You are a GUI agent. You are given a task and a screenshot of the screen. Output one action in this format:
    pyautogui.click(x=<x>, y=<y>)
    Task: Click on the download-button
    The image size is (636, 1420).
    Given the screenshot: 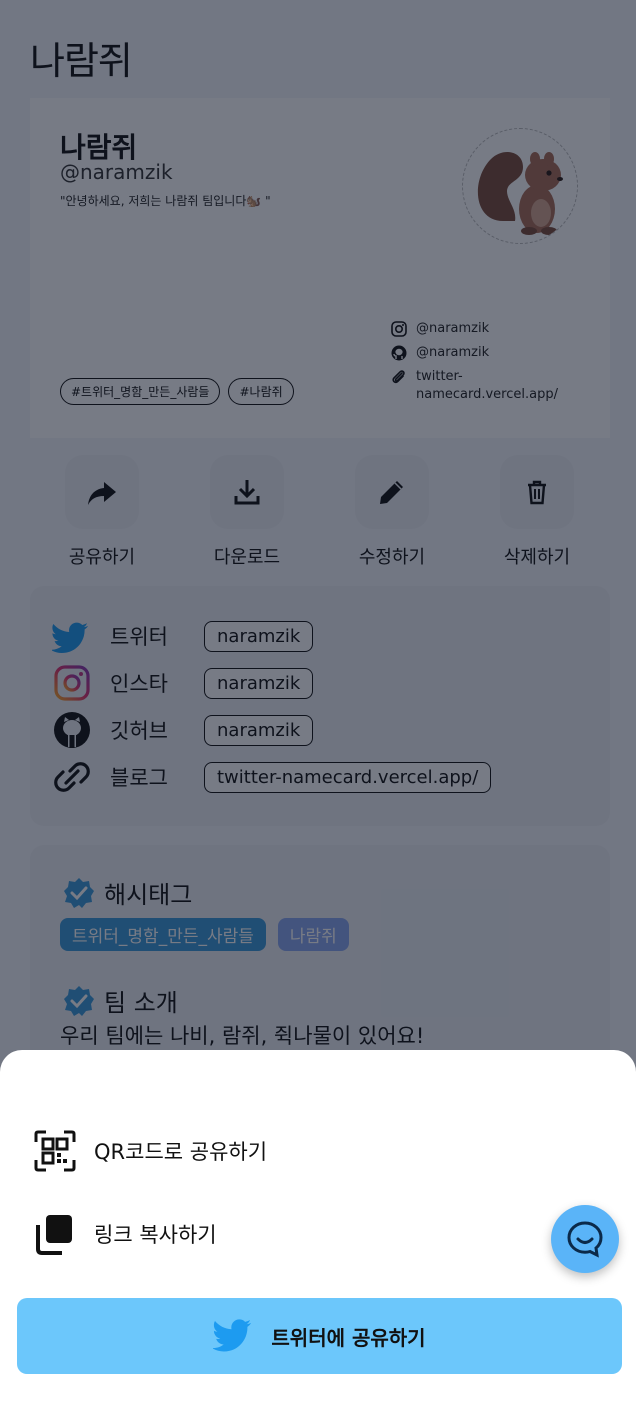 What is the action you would take?
    pyautogui.click(x=247, y=492)
    